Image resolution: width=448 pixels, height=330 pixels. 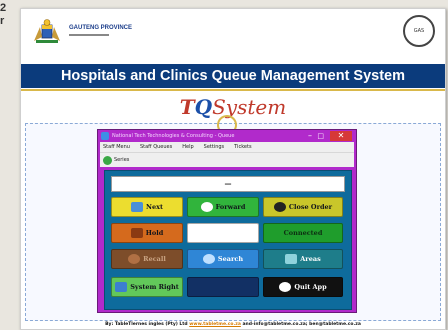 I want to click on areas-button: Areas, so click(x=303, y=259).